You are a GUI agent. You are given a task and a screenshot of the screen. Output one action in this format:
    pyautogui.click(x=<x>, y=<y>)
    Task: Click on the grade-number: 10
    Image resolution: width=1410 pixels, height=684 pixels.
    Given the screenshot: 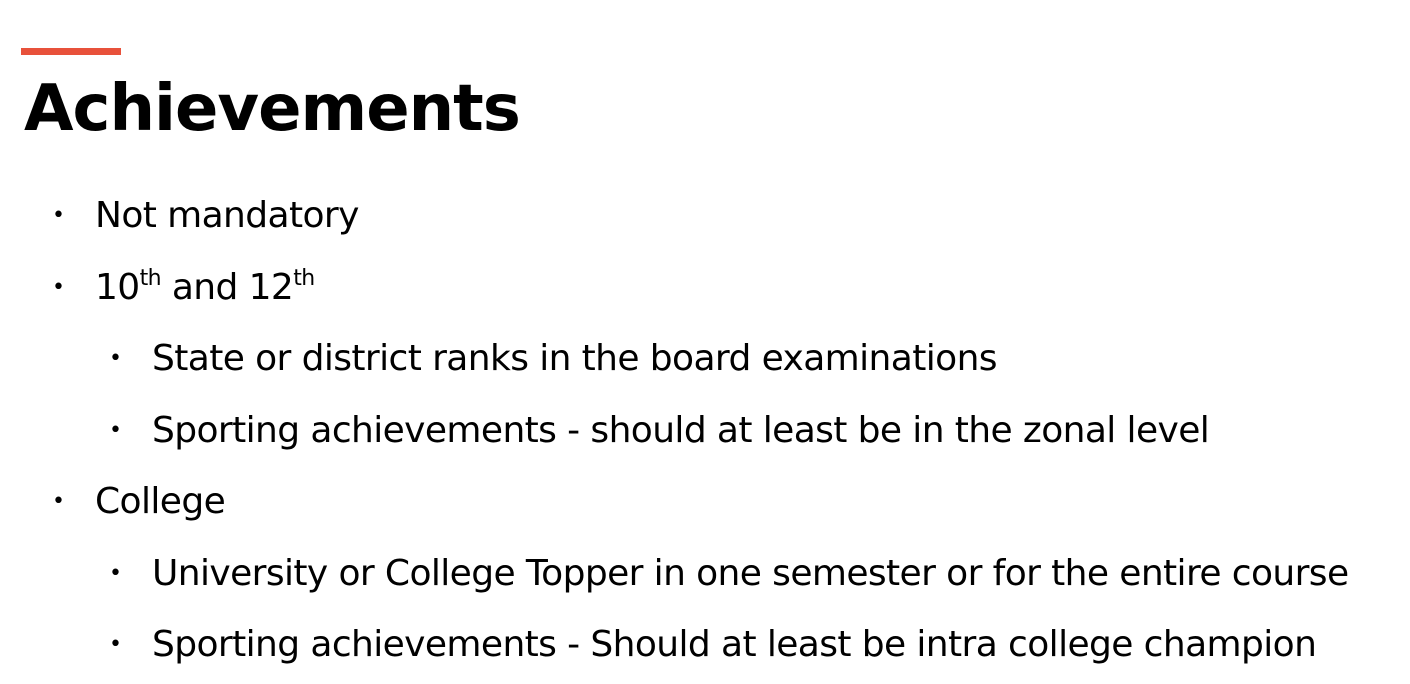 What is the action you would take?
    pyautogui.click(x=117, y=287)
    